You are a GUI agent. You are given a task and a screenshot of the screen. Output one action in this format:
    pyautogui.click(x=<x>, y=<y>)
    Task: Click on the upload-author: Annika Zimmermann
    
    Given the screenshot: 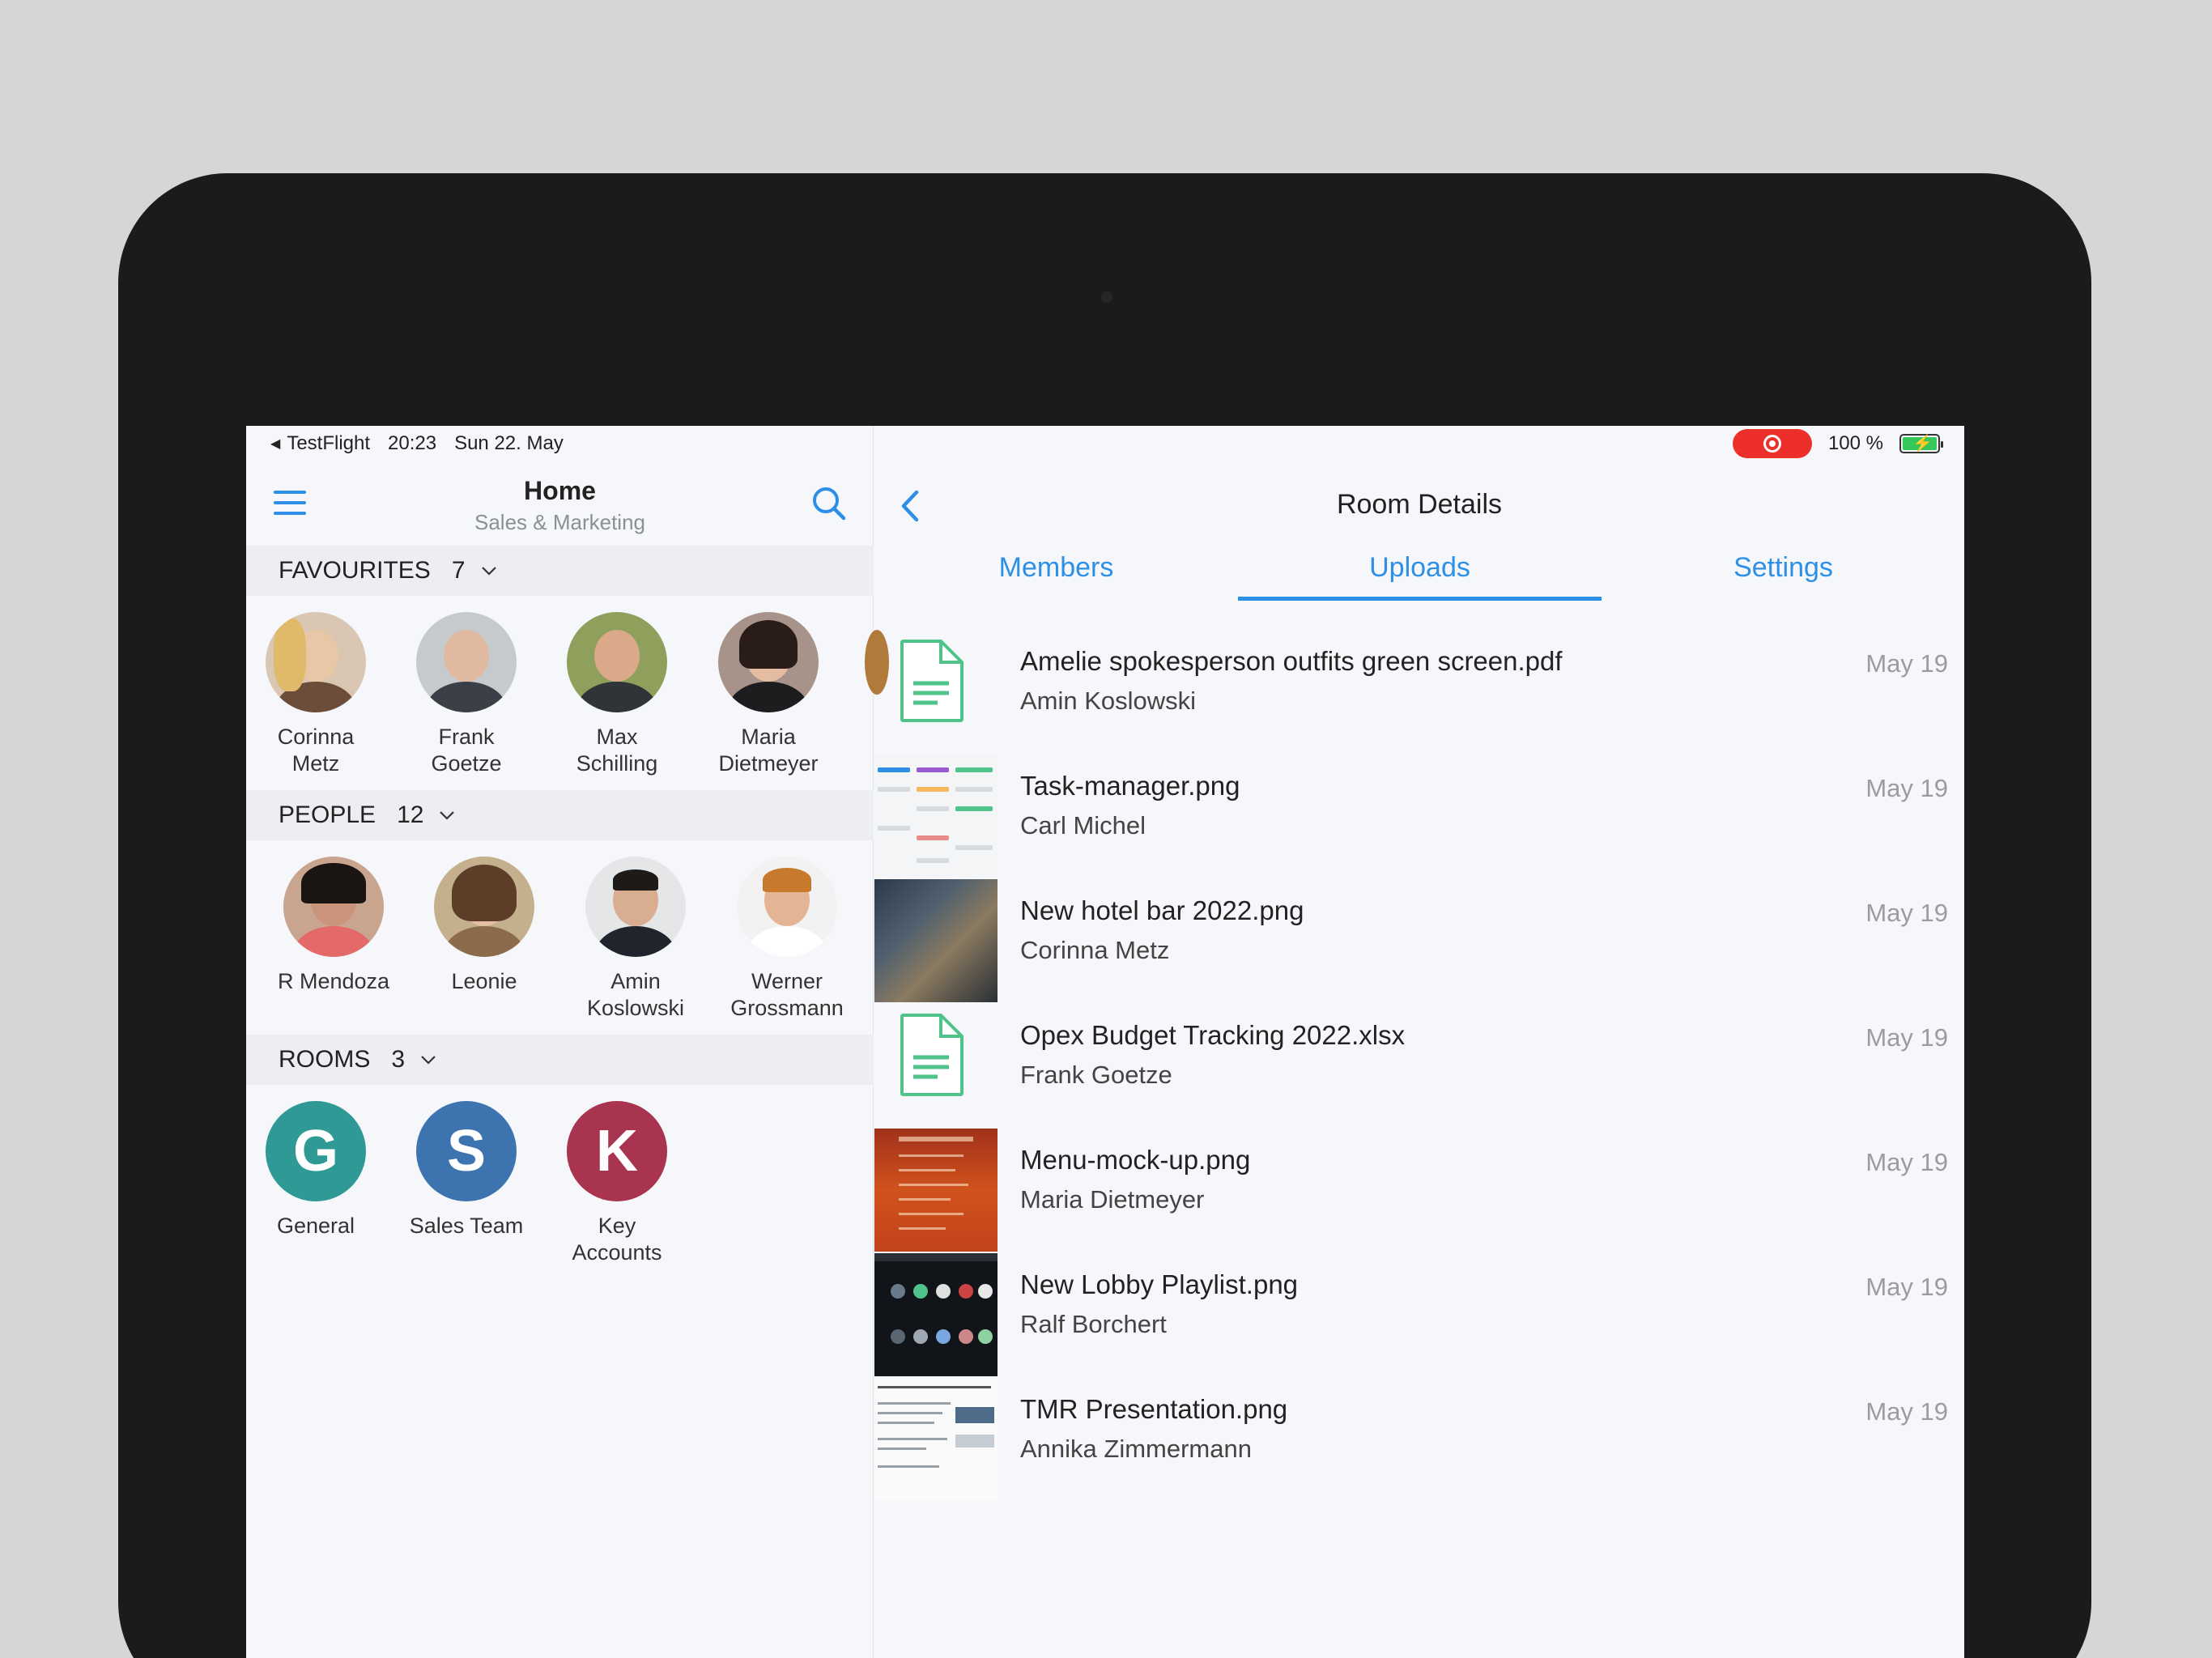 What is the action you would take?
    pyautogui.click(x=1136, y=1449)
    